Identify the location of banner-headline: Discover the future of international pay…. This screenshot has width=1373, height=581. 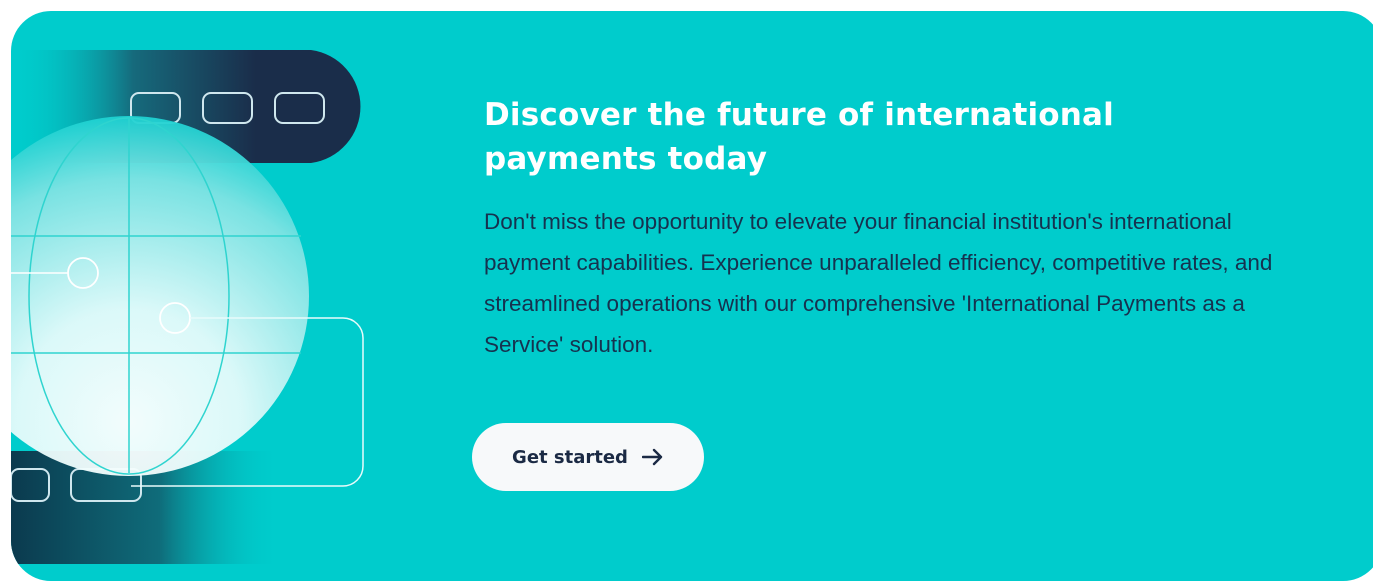
(799, 137).